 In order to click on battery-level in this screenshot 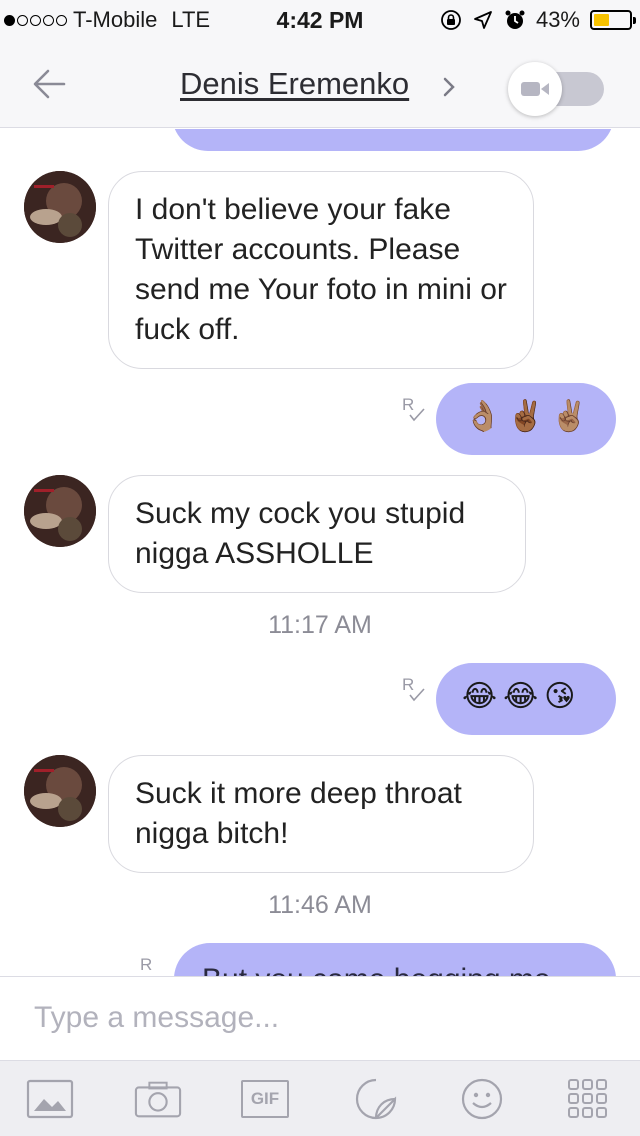, I will do `click(601, 20)`.